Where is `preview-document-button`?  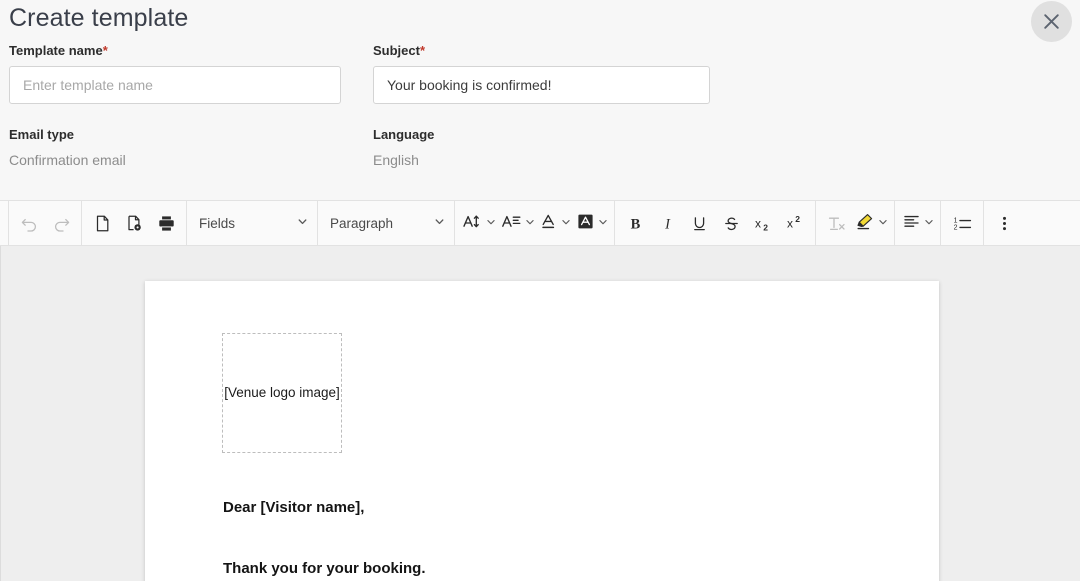 preview-document-button is located at coordinates (134, 223).